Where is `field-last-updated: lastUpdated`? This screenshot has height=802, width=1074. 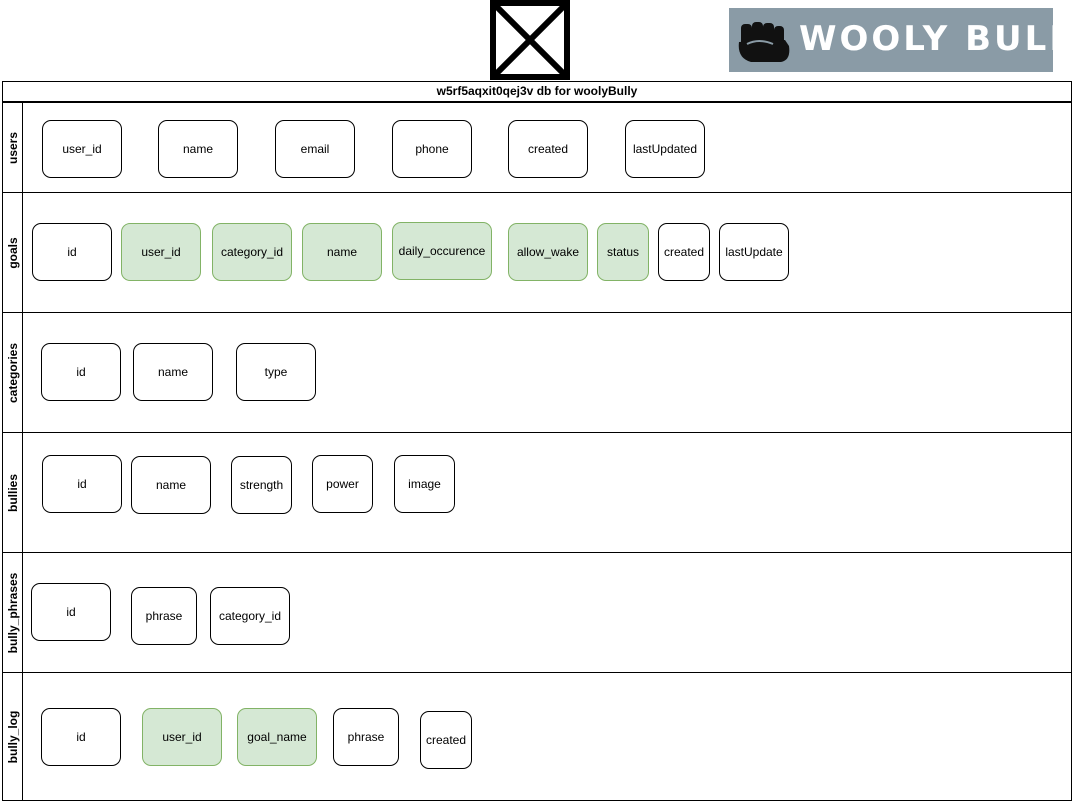
field-last-updated: lastUpdated is located at coordinates (665, 149).